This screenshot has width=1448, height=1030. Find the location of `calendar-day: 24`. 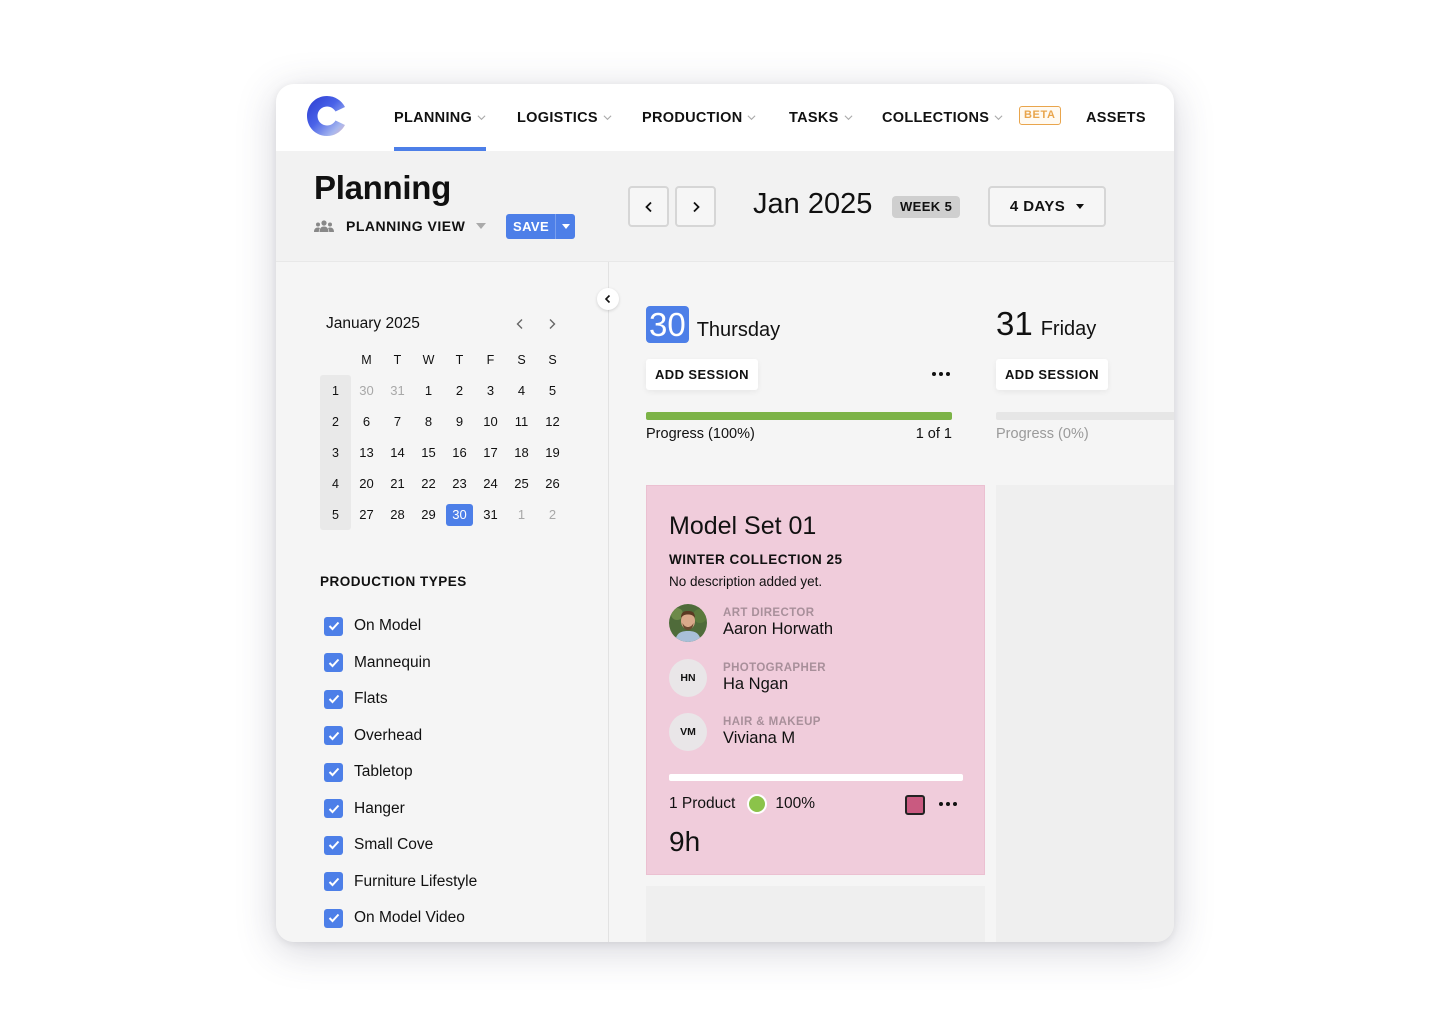

calendar-day: 24 is located at coordinates (490, 483).